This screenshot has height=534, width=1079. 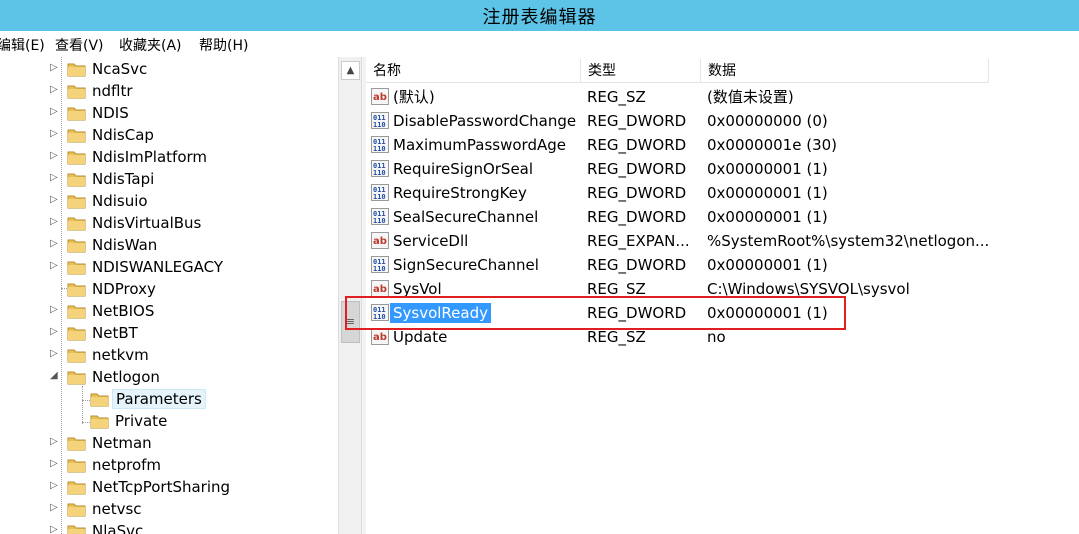 I want to click on highlight-box, so click(x=595, y=313).